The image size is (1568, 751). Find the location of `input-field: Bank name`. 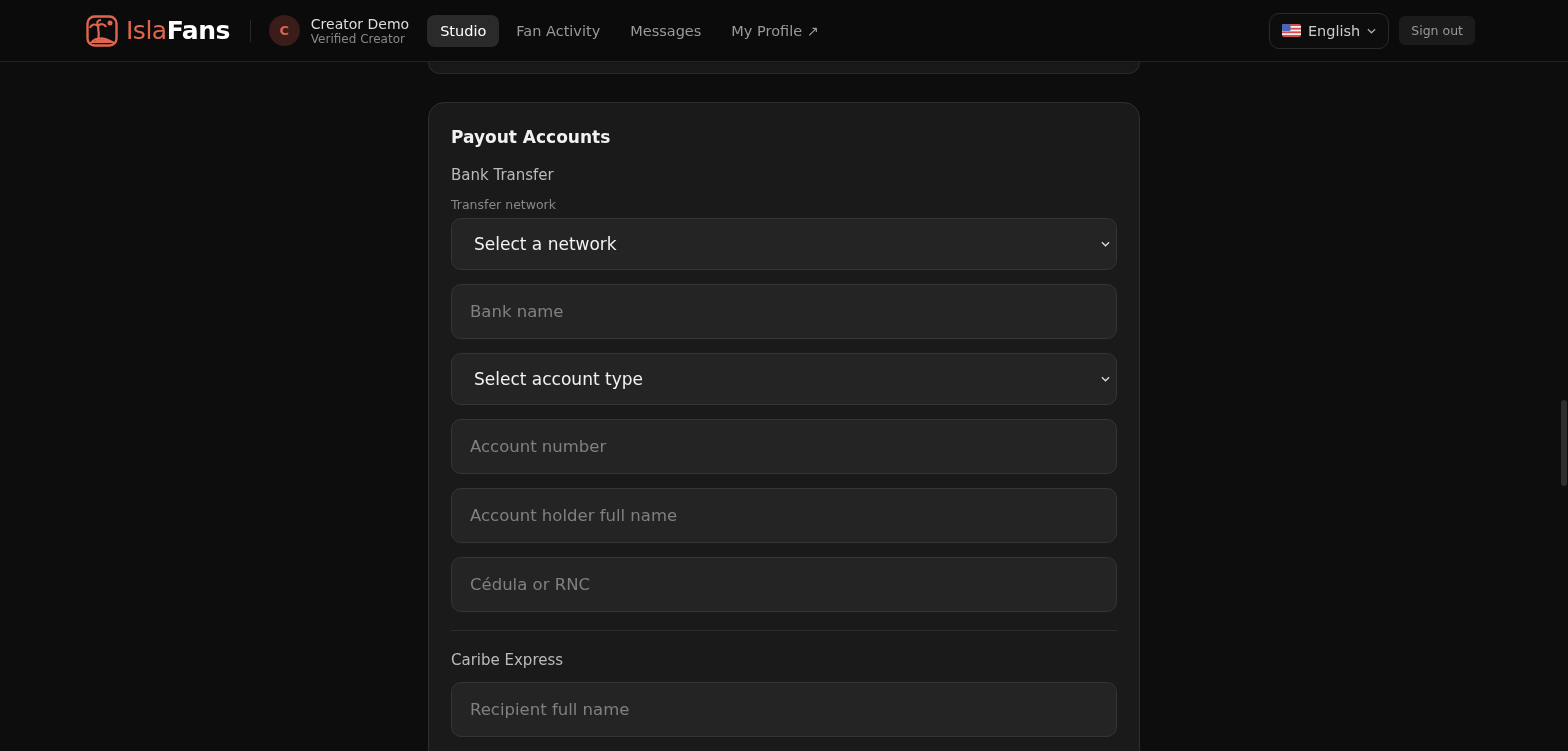

input-field: Bank name is located at coordinates (784, 311).